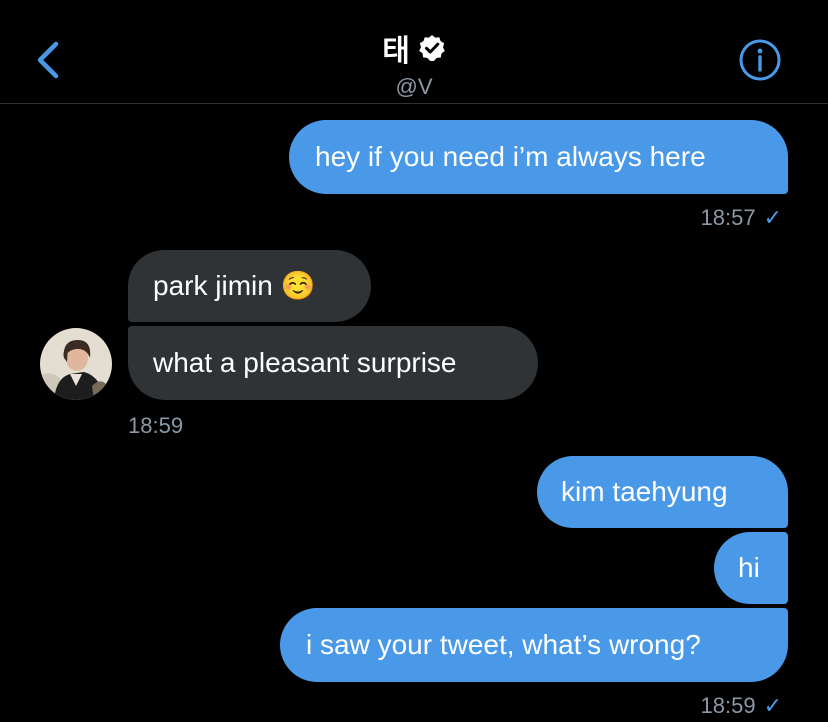 The height and width of the screenshot is (722, 828). Describe the element at coordinates (414, 86) in the screenshot. I see `contact-handle: @V` at that location.